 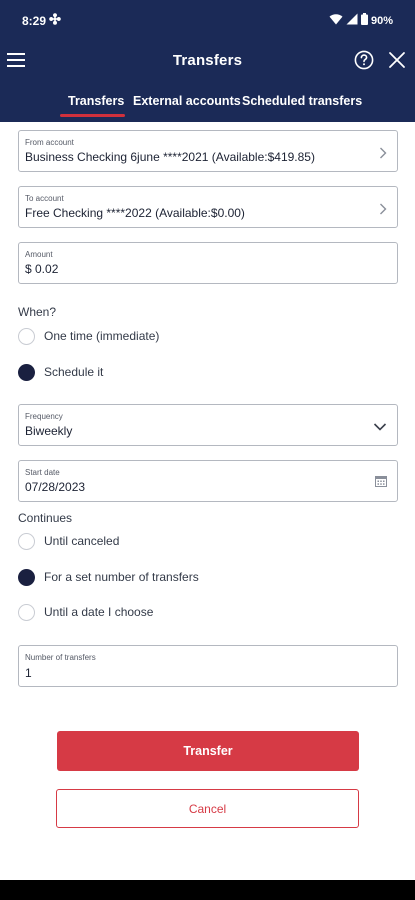 I want to click on amount-label: Amount, so click(x=39, y=254).